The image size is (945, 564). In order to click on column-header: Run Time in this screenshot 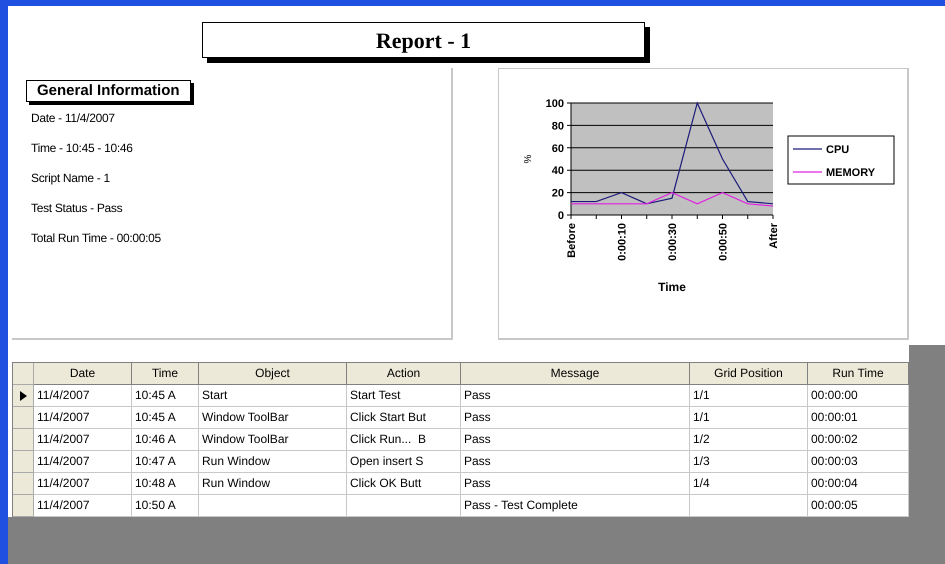, I will do `click(858, 374)`.